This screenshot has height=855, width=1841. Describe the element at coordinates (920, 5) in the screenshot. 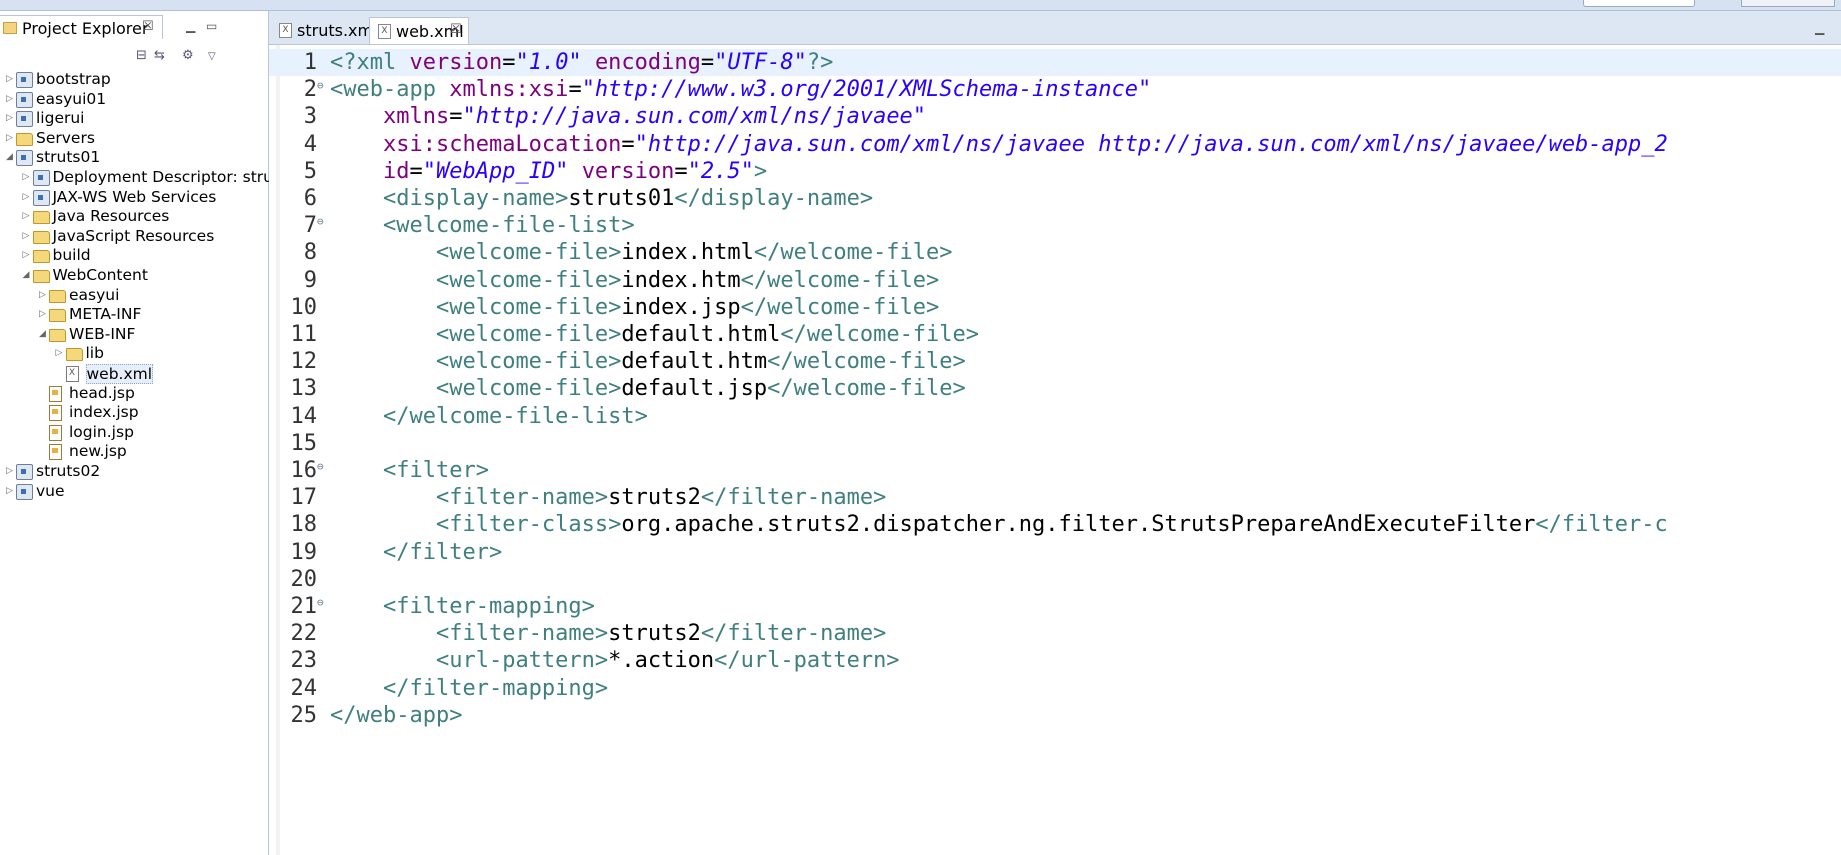

I see `top-toolbar-strip` at that location.